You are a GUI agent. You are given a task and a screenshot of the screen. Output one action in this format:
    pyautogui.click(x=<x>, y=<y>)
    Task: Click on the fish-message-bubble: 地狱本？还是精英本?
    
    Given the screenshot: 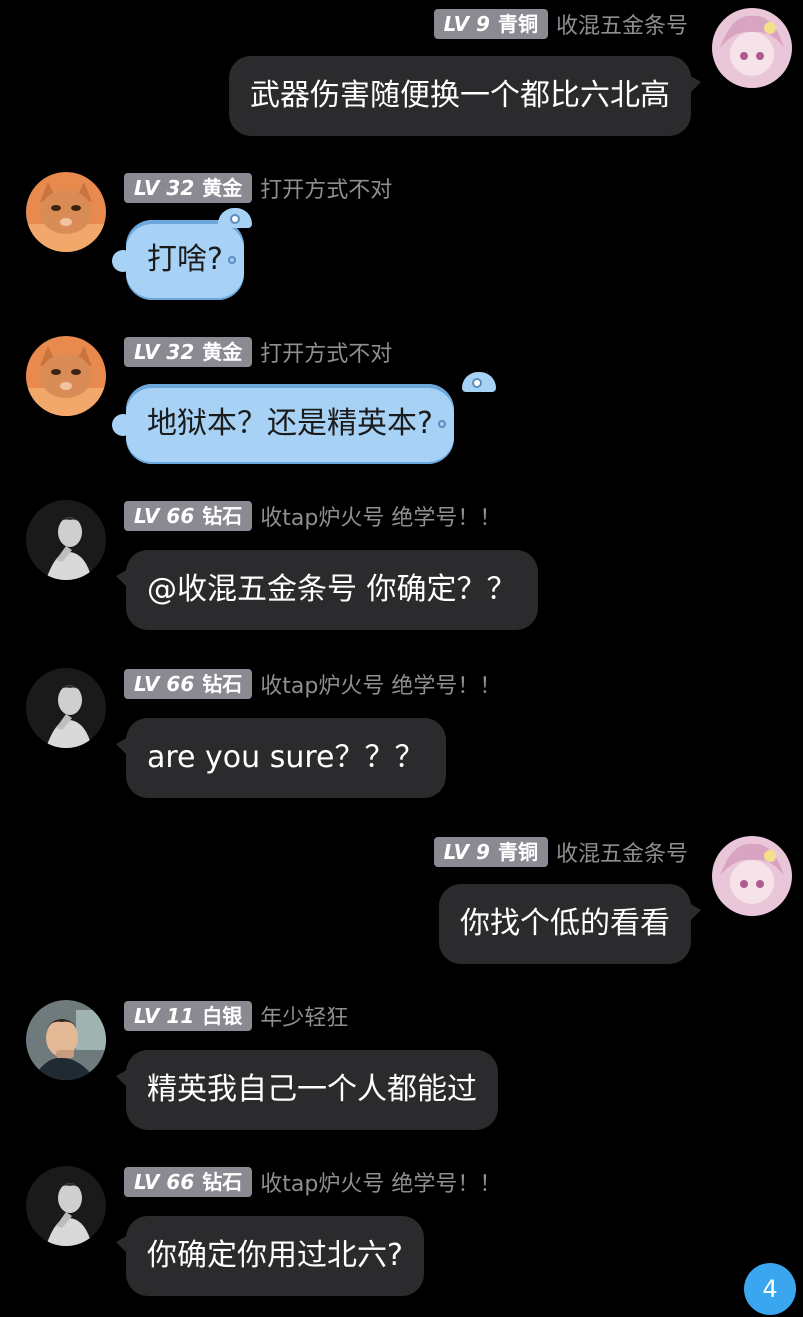 What is the action you would take?
    pyautogui.click(x=304, y=418)
    